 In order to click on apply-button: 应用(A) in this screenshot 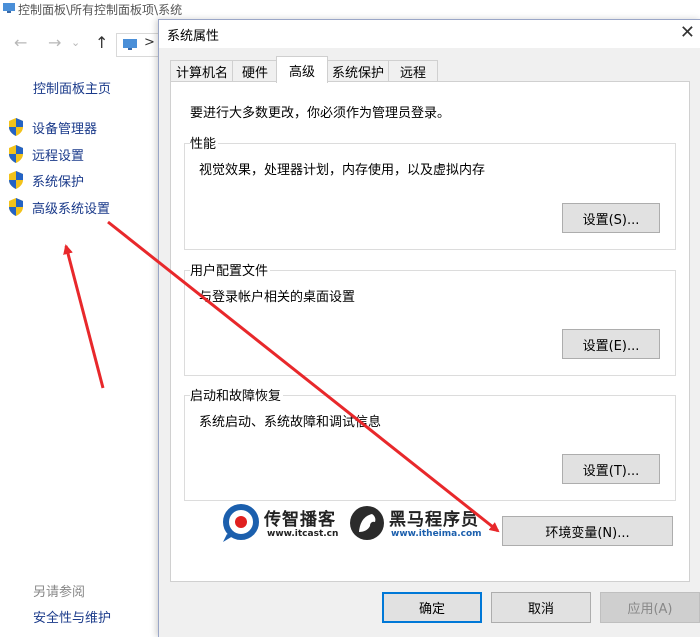, I will do `click(650, 607)`.